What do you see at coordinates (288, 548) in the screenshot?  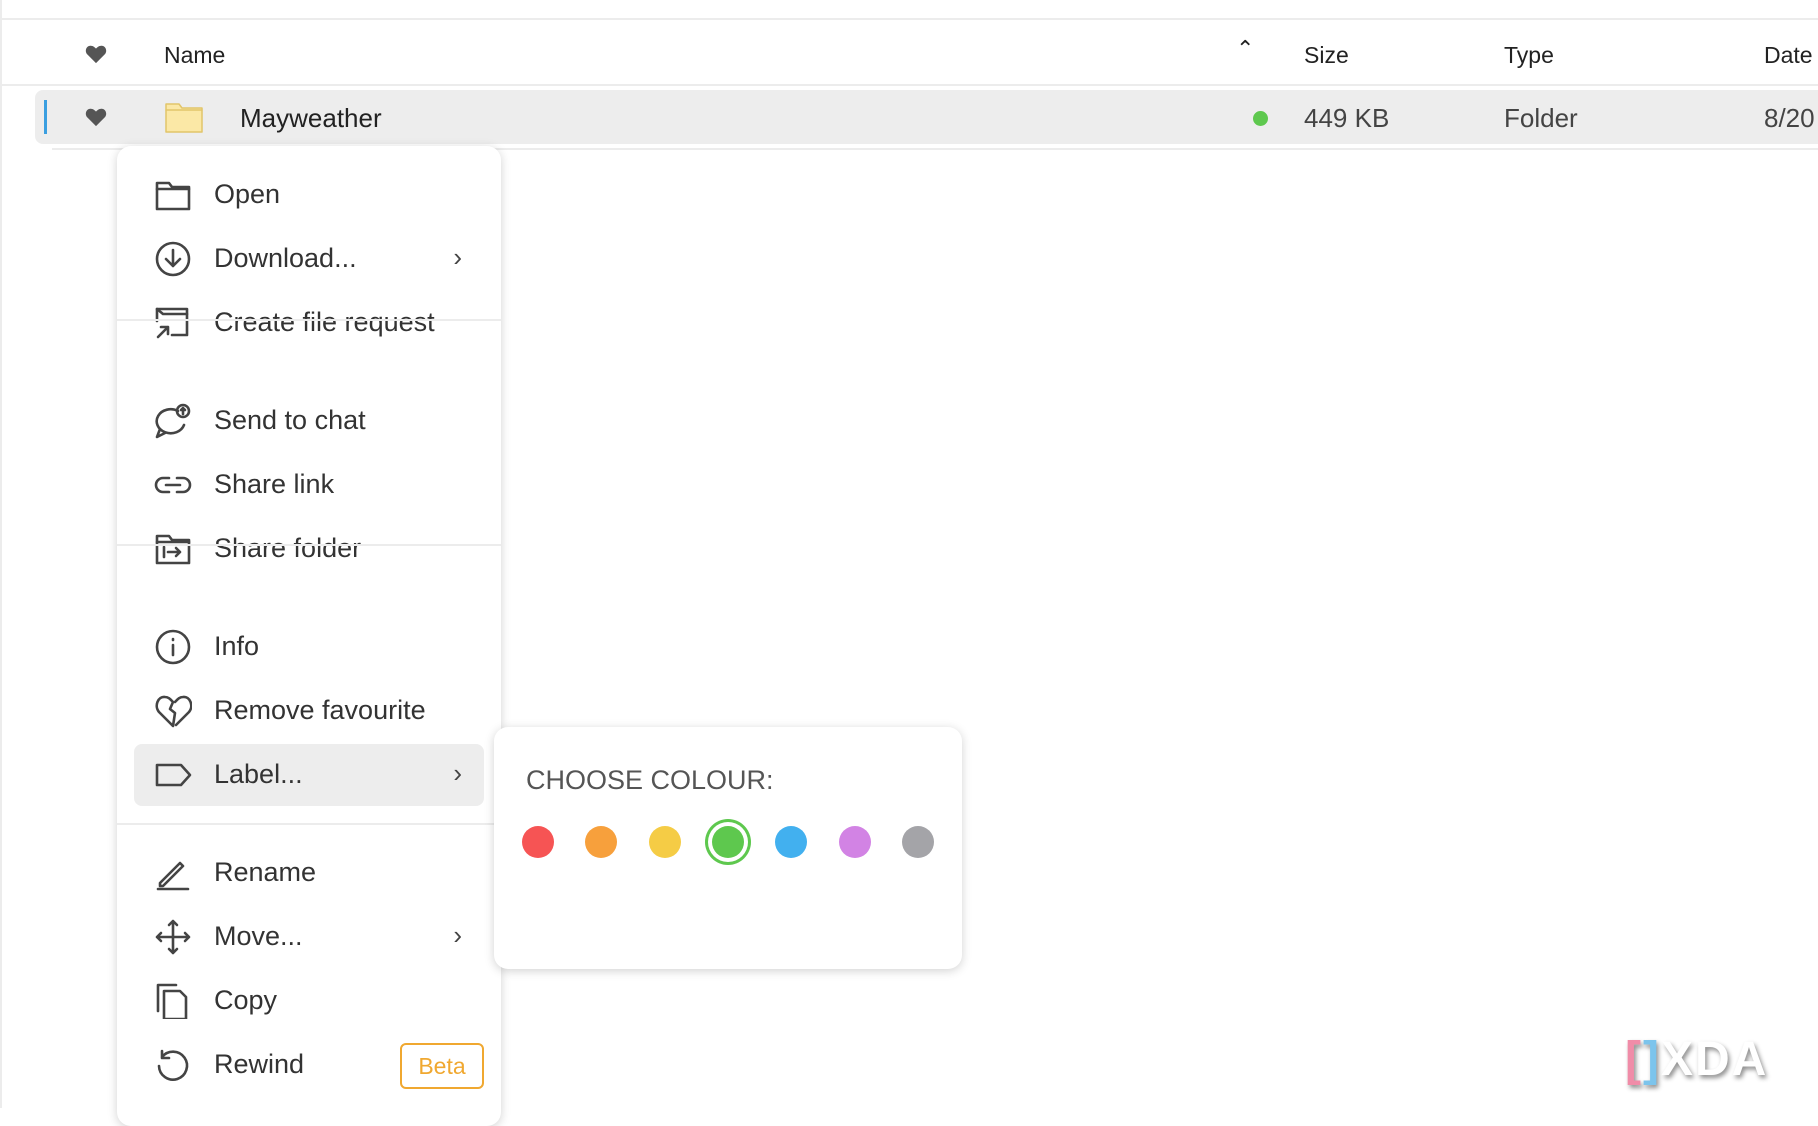 I see `menu-label: Share folder` at bounding box center [288, 548].